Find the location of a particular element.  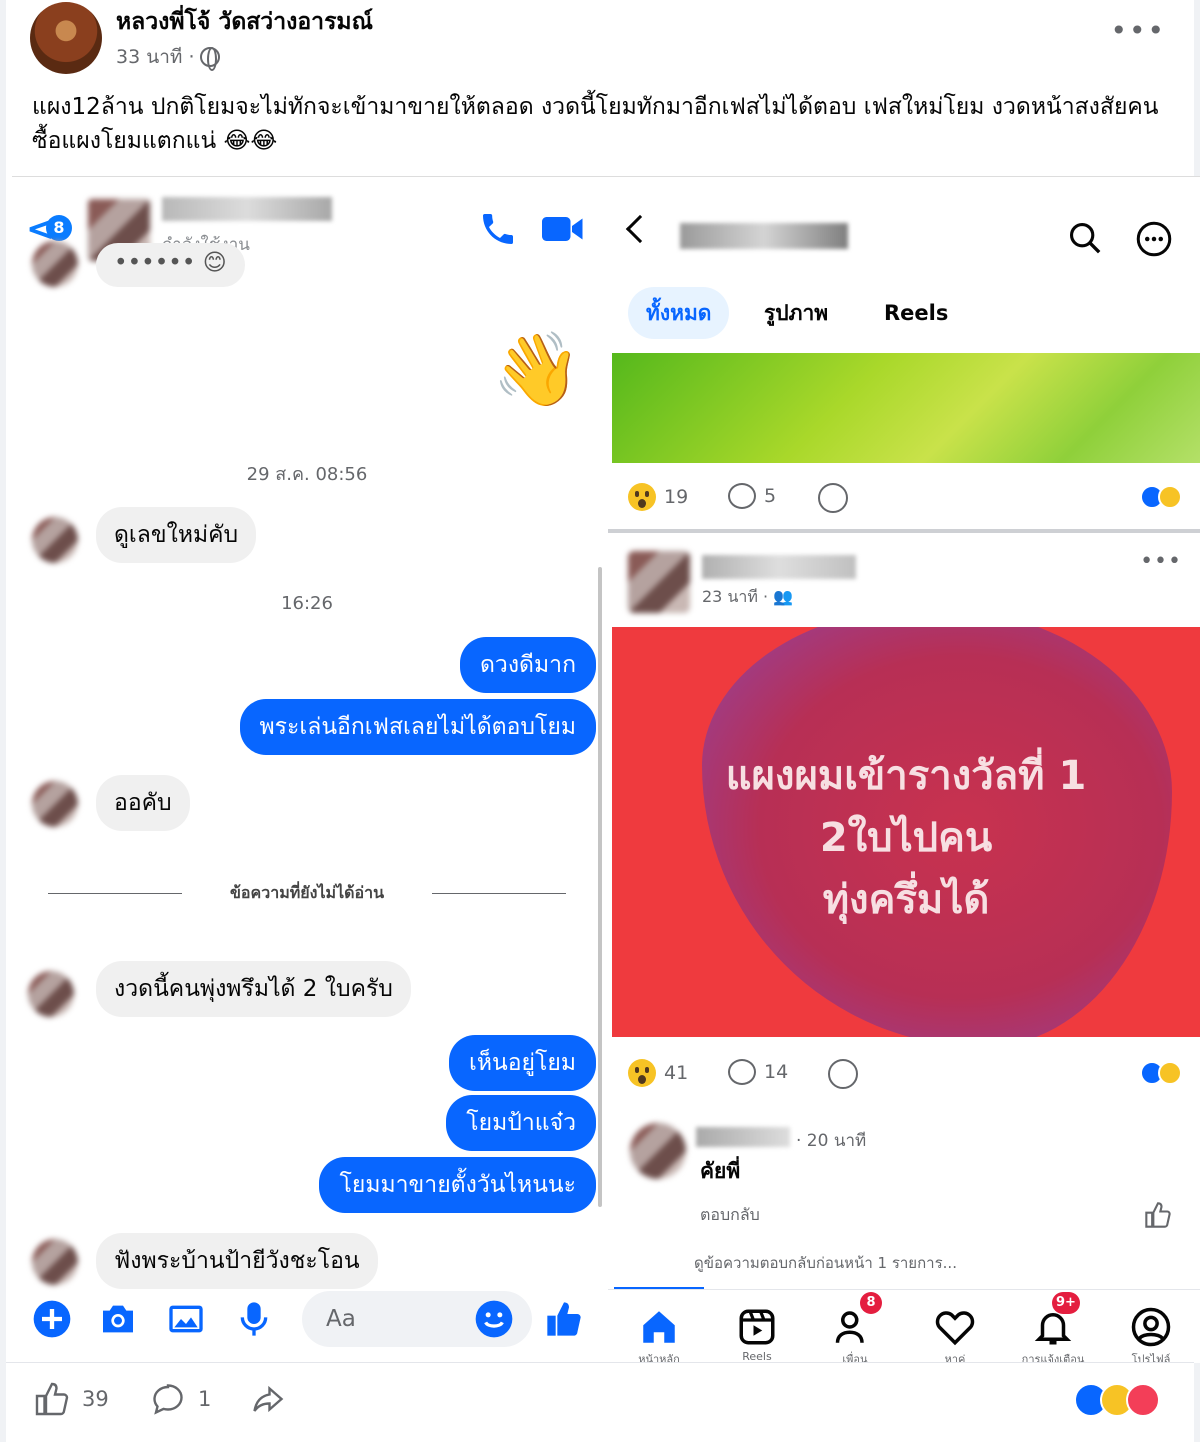

home-icon is located at coordinates (659, 1327).